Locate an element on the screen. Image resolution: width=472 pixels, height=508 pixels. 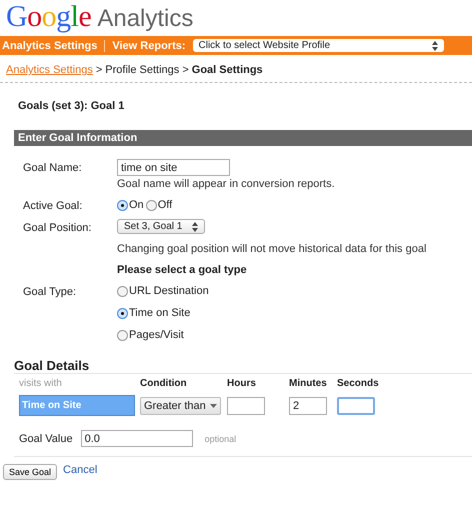
field-label: Goal Value is located at coordinates (46, 438).